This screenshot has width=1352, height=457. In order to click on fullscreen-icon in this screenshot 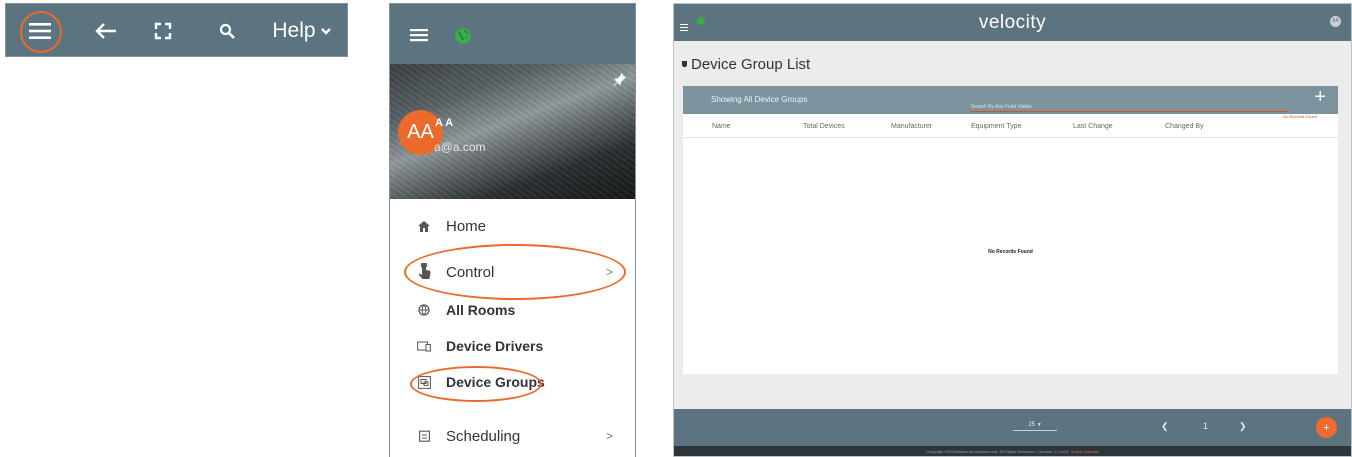, I will do `click(163, 31)`.